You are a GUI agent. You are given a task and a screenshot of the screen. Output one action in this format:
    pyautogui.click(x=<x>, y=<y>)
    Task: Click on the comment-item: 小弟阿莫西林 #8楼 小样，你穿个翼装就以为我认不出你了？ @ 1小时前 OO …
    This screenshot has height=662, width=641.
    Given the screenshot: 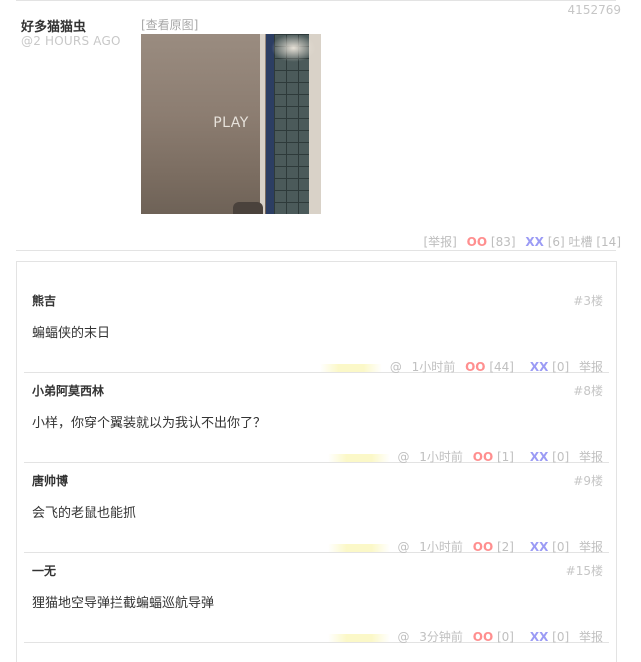 What is the action you would take?
    pyautogui.click(x=316, y=418)
    